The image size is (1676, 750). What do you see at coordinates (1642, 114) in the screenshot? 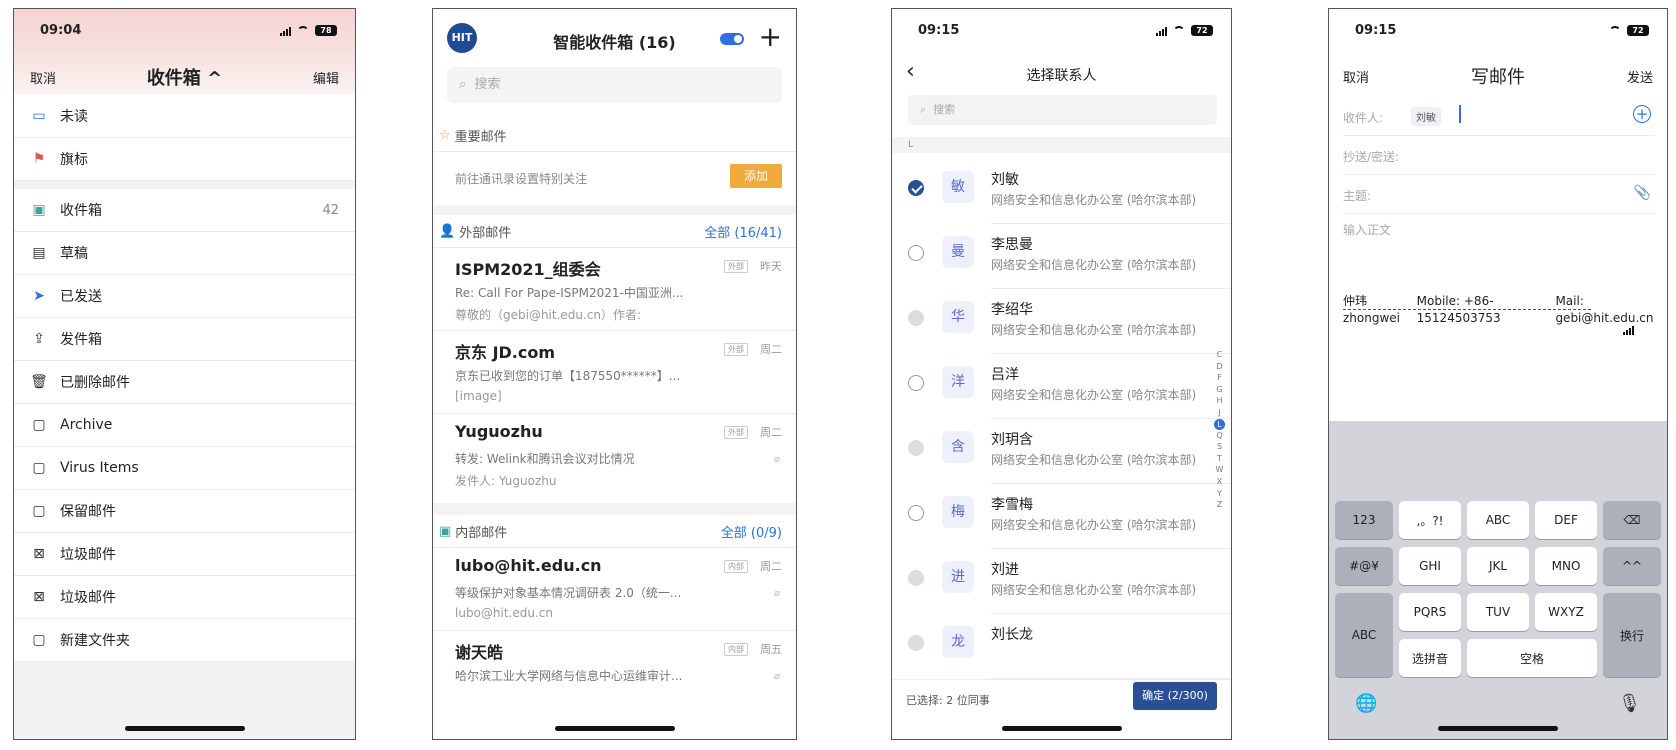
I see `add-recipient-icon: +` at bounding box center [1642, 114].